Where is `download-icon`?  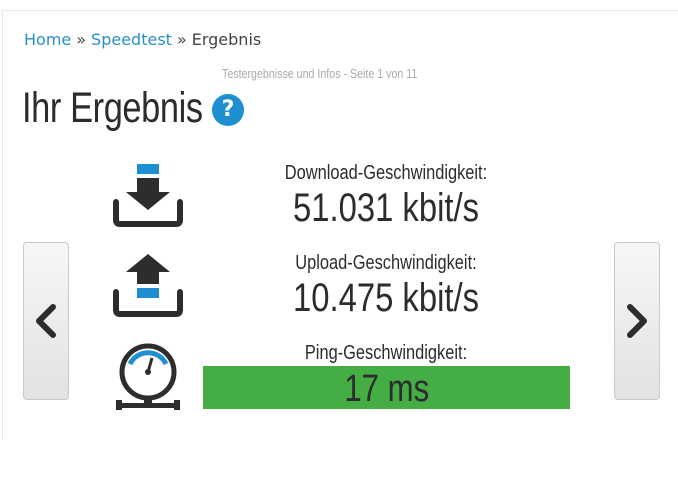
download-icon is located at coordinates (148, 195).